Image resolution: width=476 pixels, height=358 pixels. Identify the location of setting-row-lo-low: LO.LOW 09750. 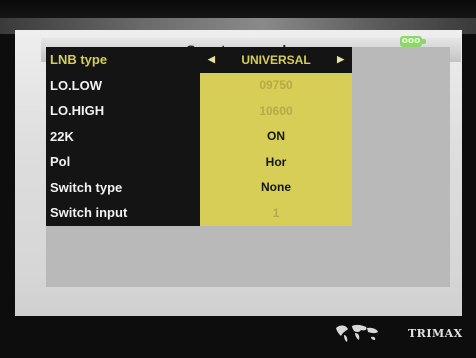
(199, 85).